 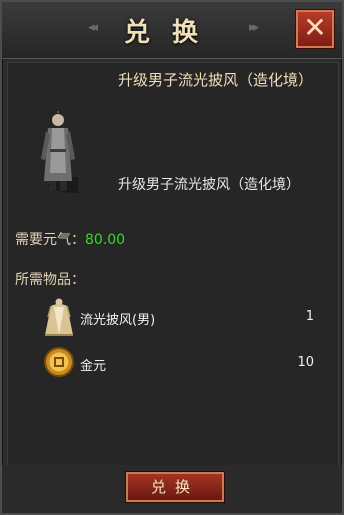 What do you see at coordinates (175, 487) in the screenshot?
I see `exchange-button: 兑换` at bounding box center [175, 487].